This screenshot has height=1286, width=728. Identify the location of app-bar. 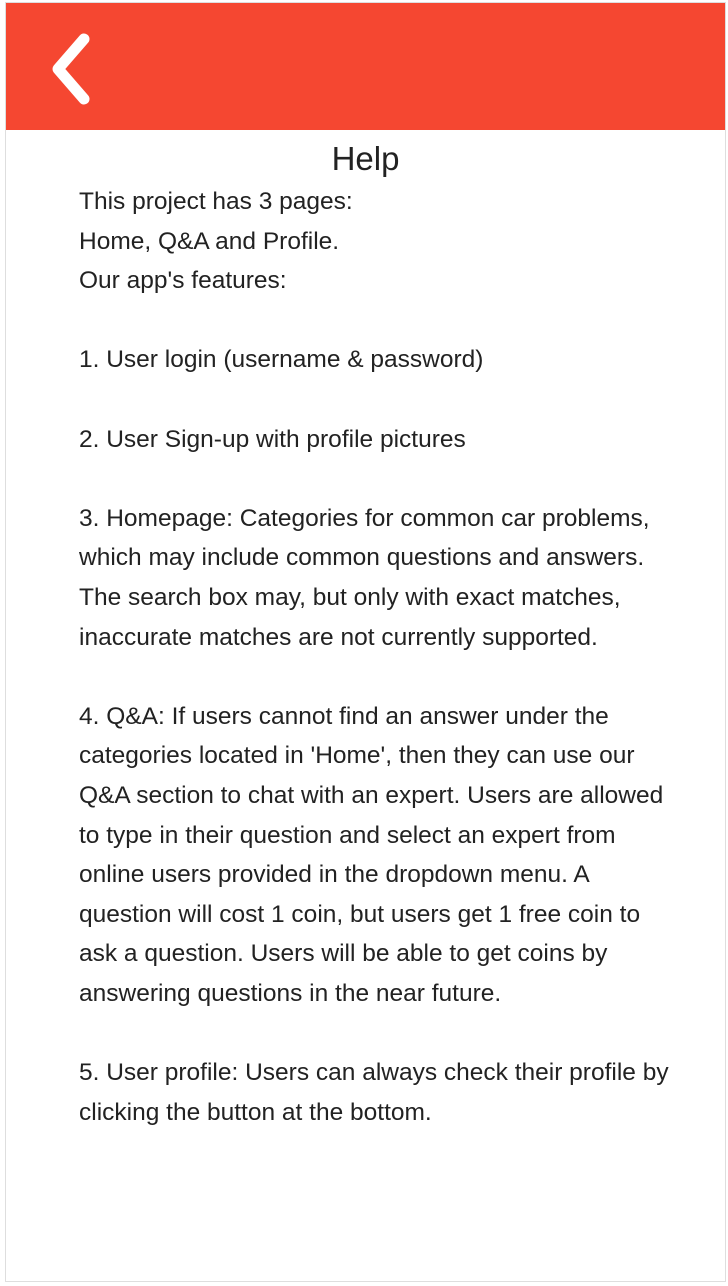
(365, 66).